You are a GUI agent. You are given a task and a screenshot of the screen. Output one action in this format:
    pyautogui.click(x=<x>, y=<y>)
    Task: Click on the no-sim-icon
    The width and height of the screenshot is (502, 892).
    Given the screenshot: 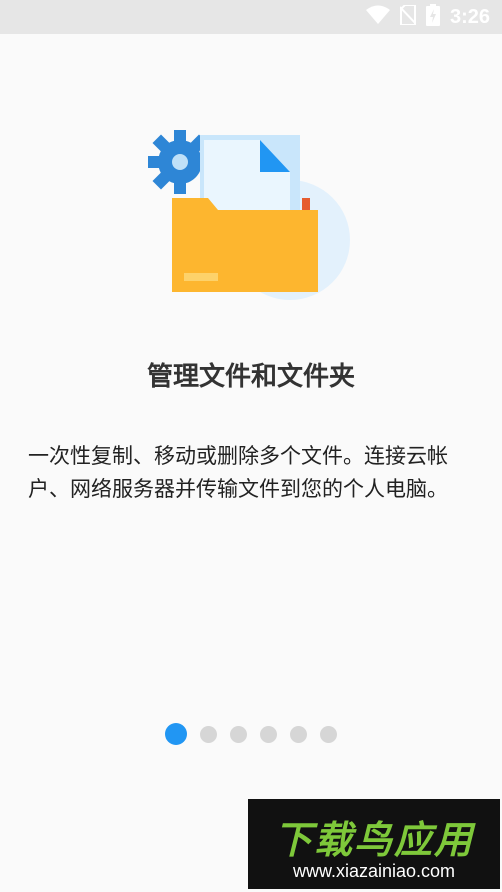 What is the action you would take?
    pyautogui.click(x=408, y=16)
    